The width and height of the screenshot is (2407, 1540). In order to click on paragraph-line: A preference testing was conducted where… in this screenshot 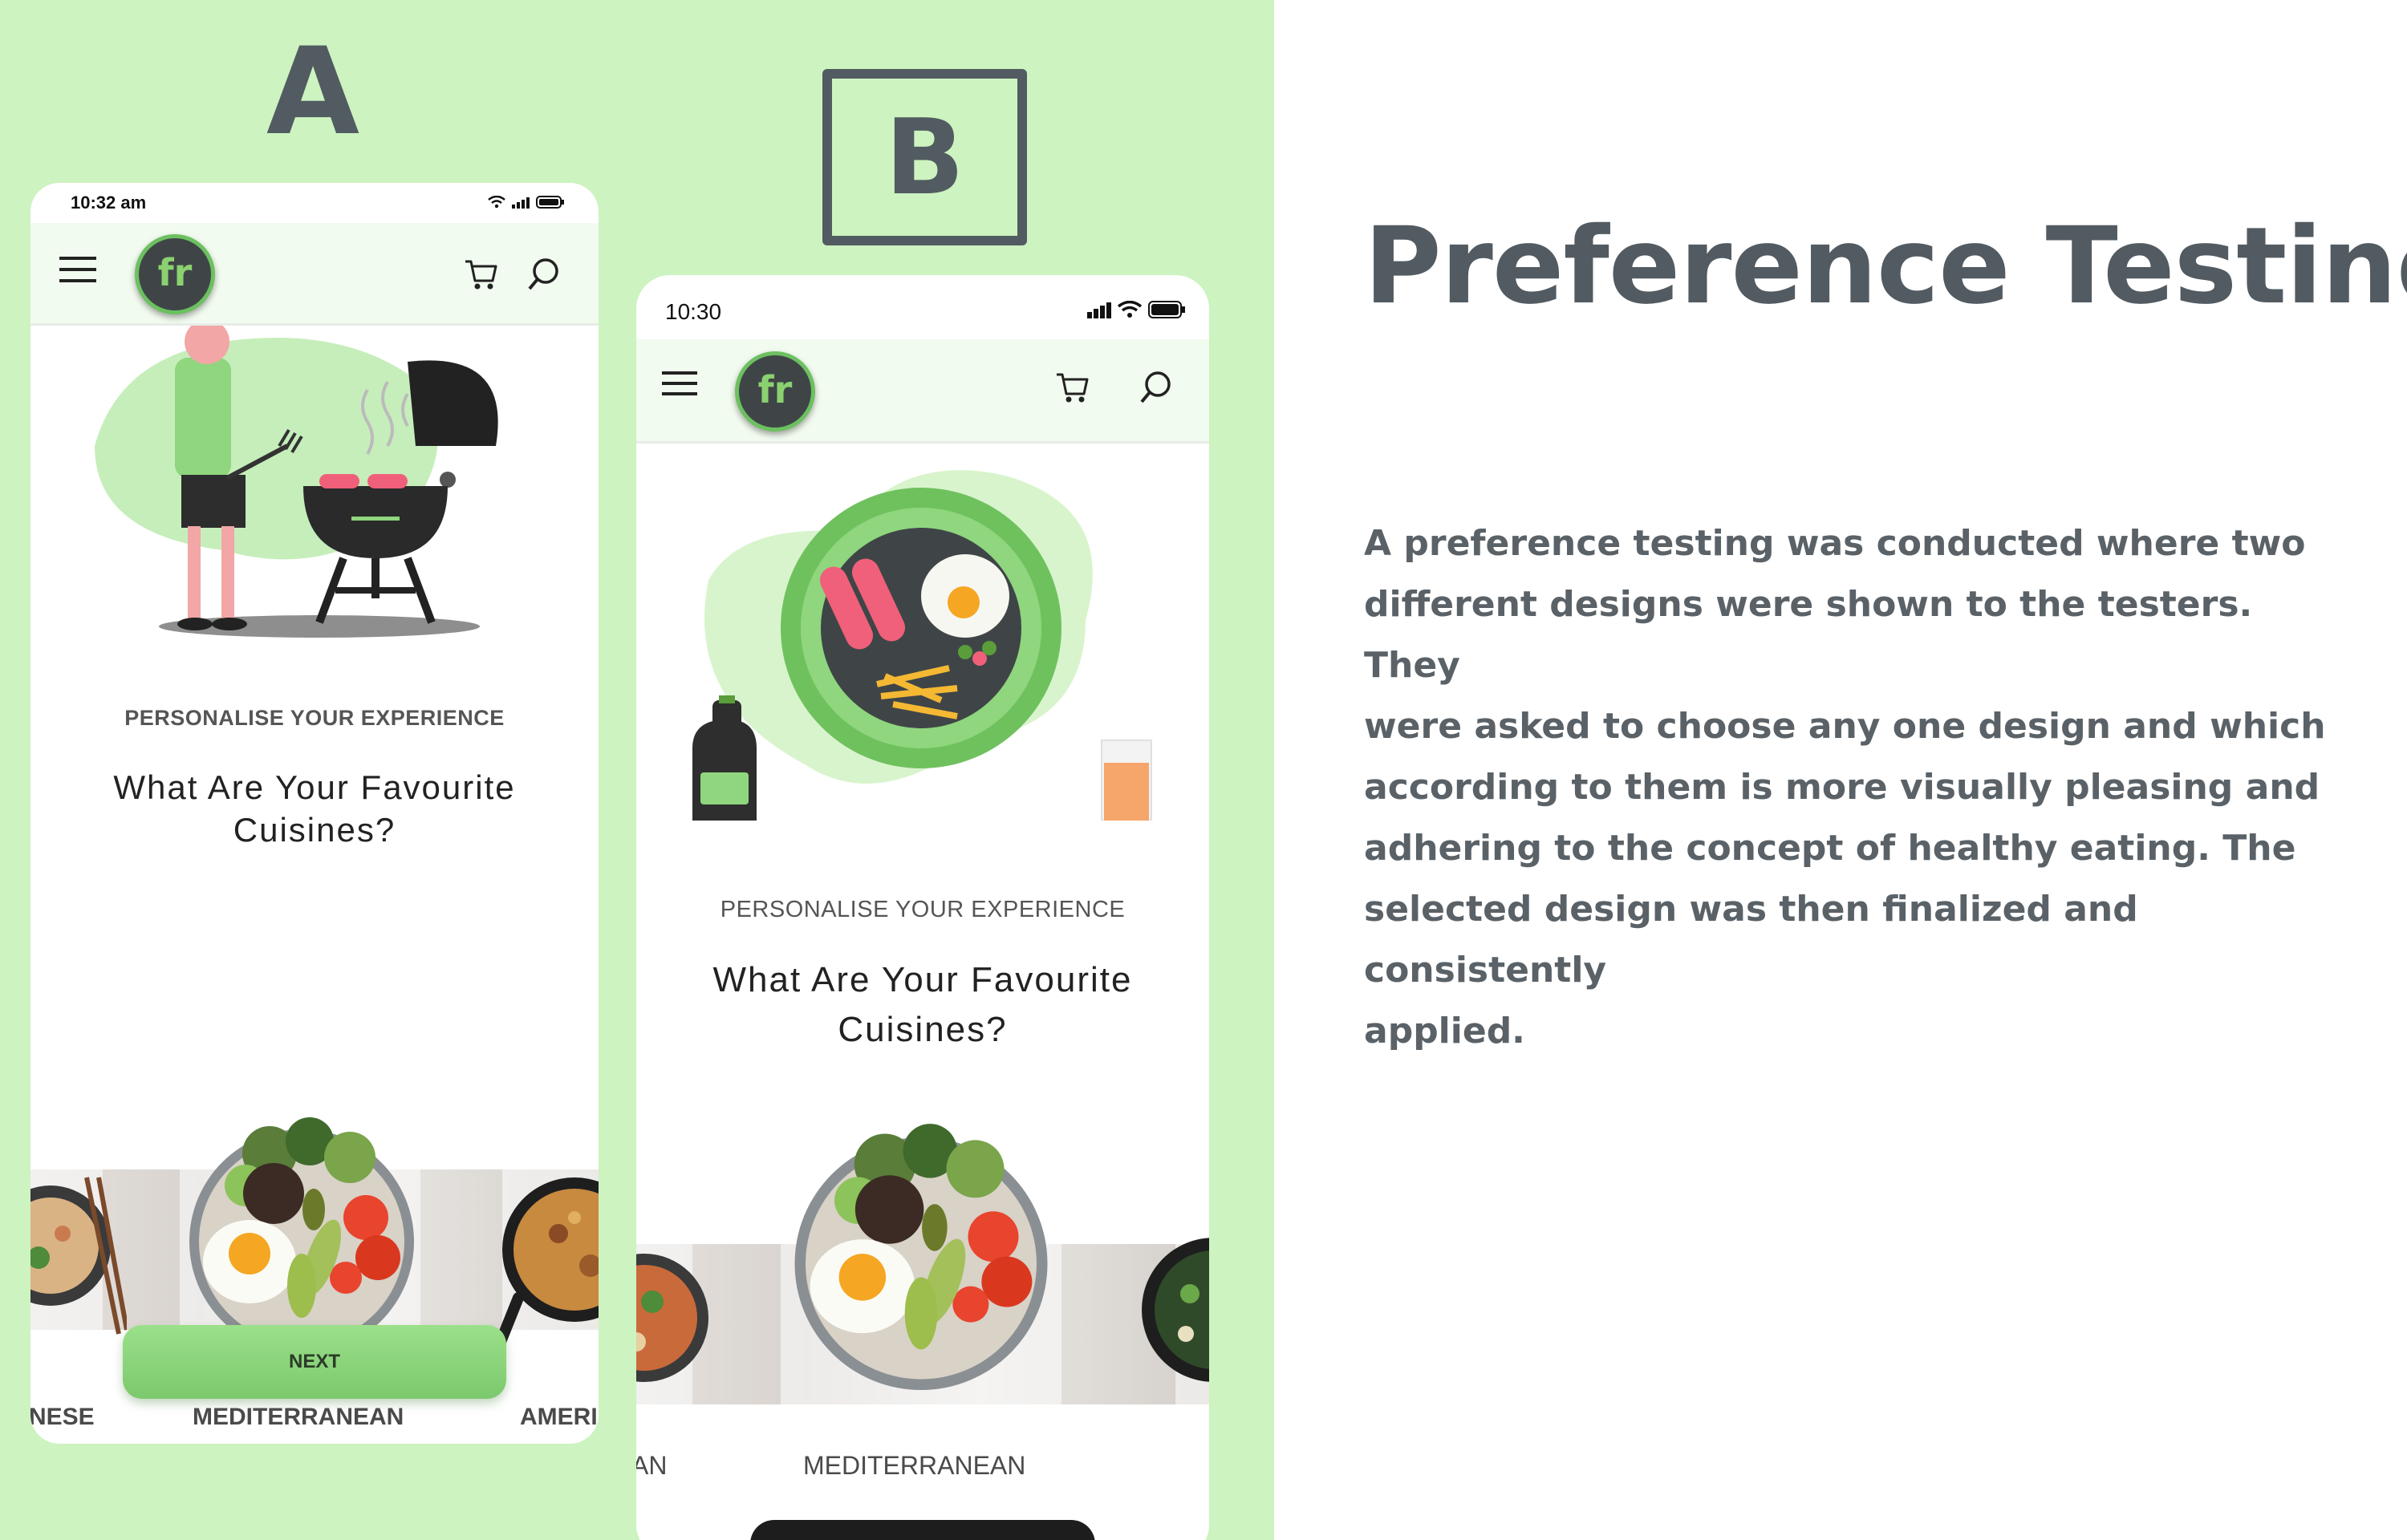, I will do `click(1835, 543)`.